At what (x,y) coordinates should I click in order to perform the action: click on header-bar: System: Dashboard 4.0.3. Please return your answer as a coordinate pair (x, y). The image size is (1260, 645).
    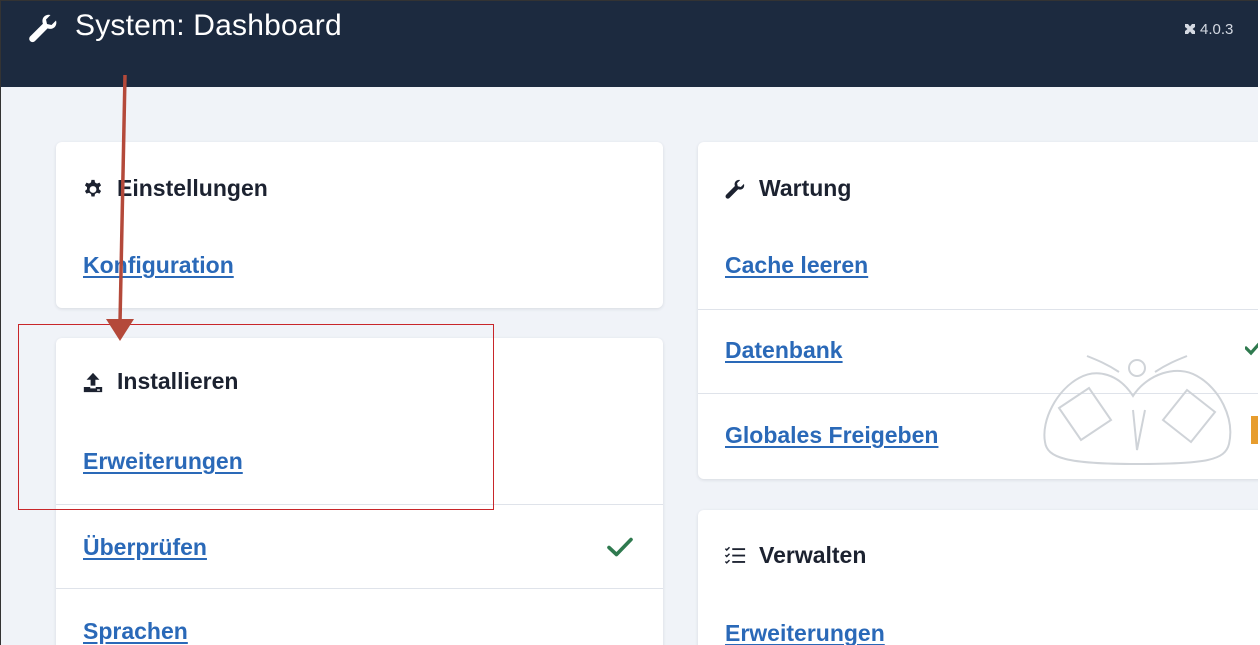
    Looking at the image, I should click on (629, 44).